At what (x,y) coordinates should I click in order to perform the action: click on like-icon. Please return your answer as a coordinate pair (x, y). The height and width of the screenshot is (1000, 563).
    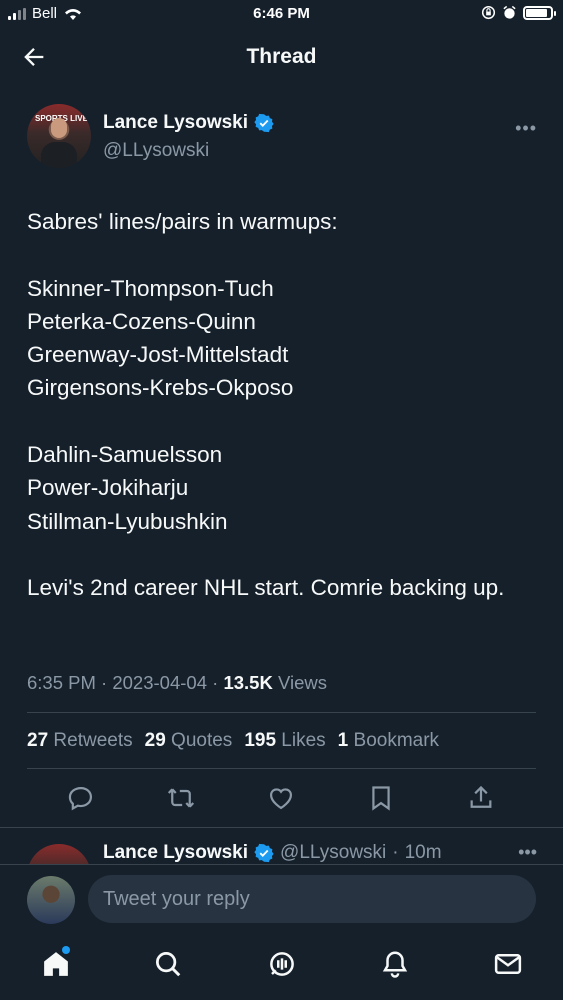
    Looking at the image, I should click on (281, 798).